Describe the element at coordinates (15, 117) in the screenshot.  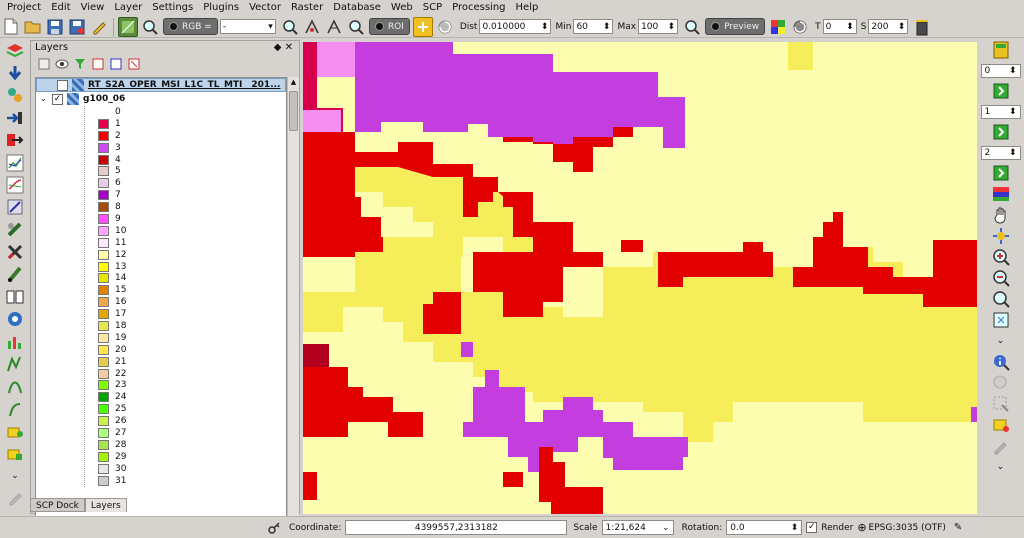
I see `import-icon` at that location.